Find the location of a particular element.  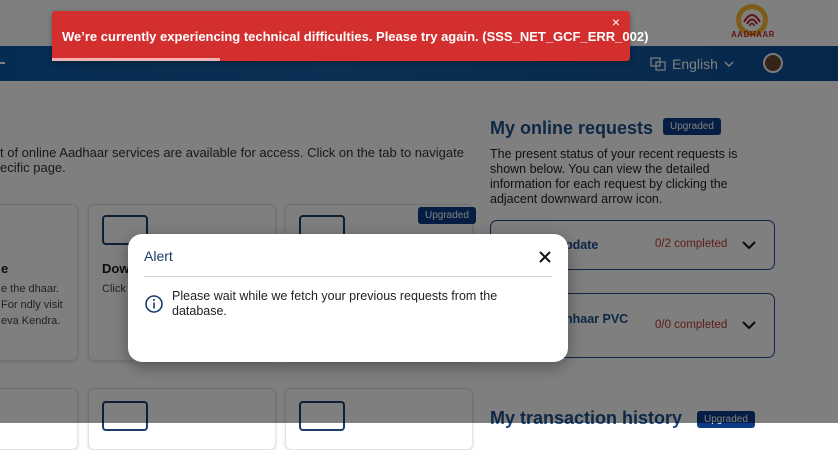

close-icon is located at coordinates (545, 257).